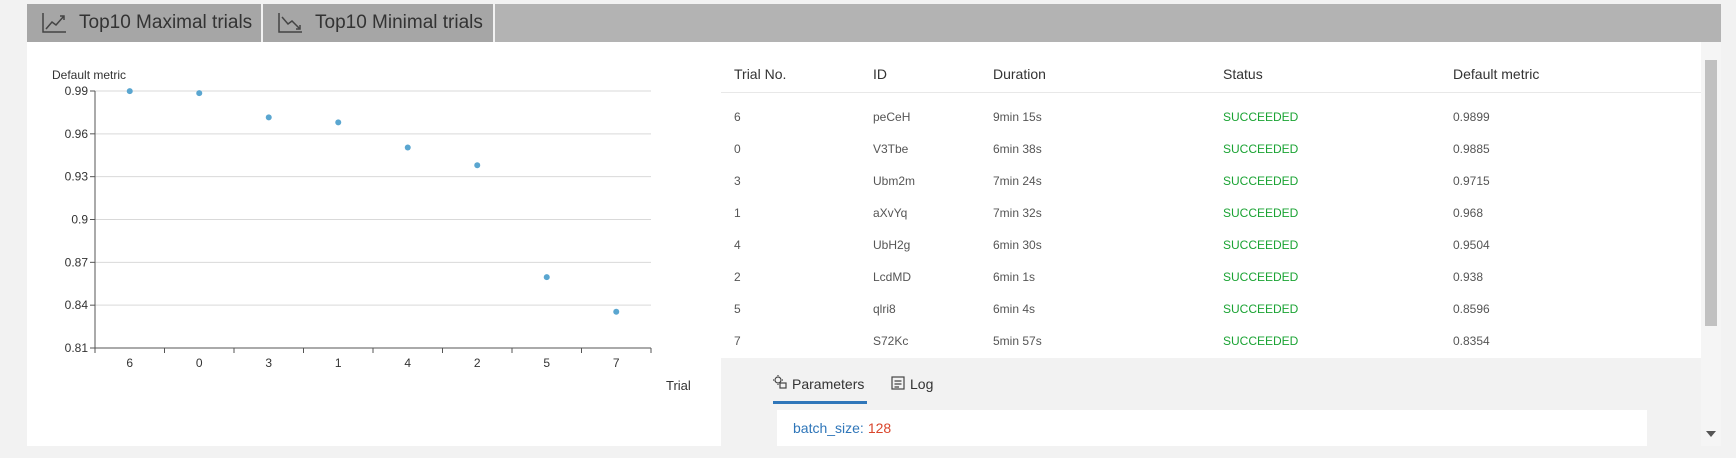 The image size is (1736, 458). Describe the element at coordinates (616, 363) in the screenshot. I see `x-tick-label: 7` at that location.